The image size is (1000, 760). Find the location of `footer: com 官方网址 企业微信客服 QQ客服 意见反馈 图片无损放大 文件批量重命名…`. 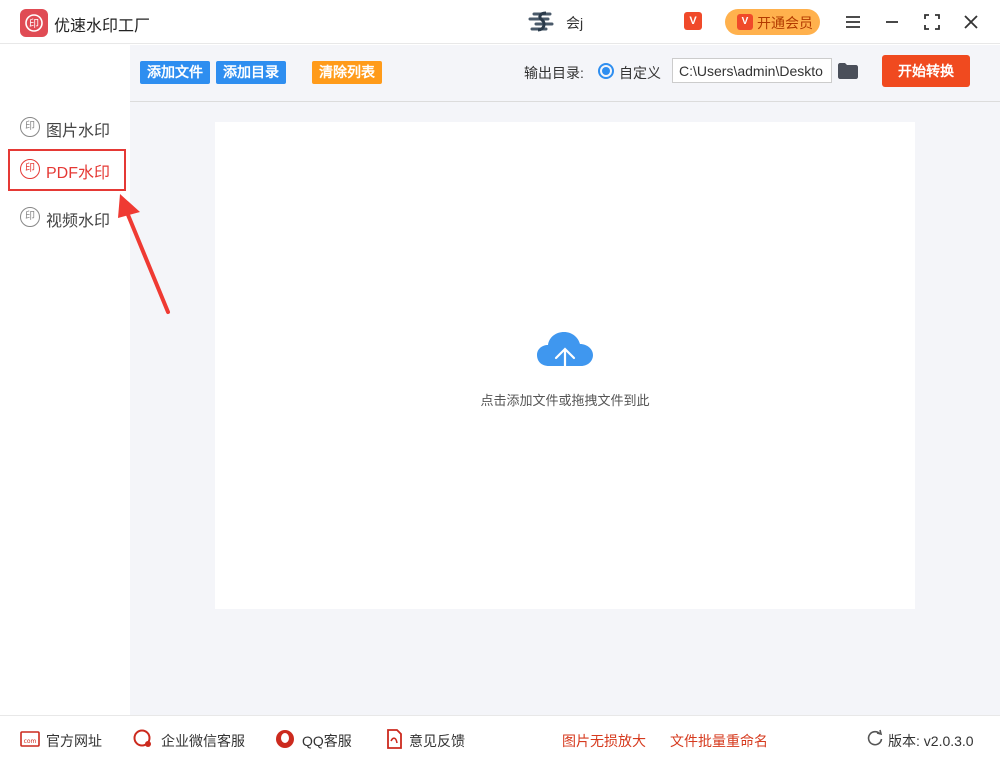

footer: com 官方网址 企业微信客服 QQ客服 意见反馈 图片无损放大 文件批量重命名… is located at coordinates (500, 737).